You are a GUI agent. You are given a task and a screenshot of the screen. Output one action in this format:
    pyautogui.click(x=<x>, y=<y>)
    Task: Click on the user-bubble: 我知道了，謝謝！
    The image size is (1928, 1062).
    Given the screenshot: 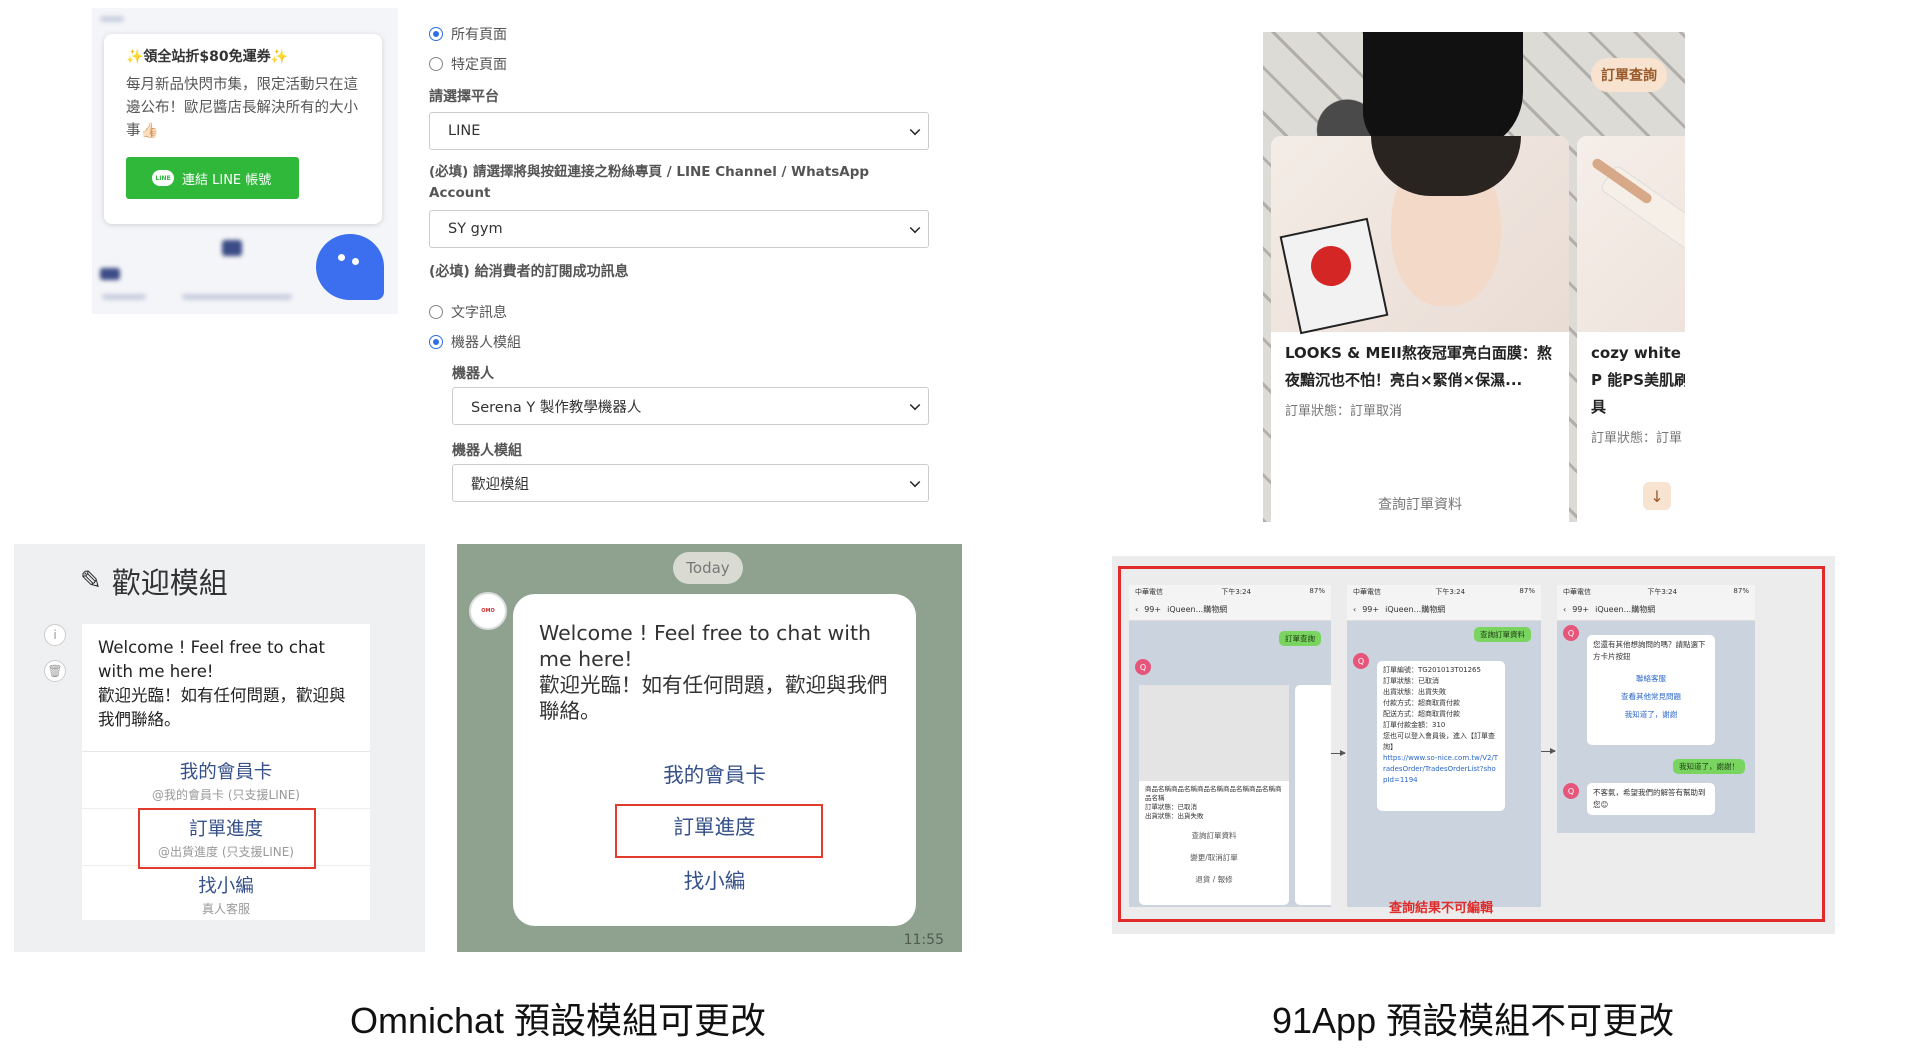 What is the action you would take?
    pyautogui.click(x=1709, y=766)
    